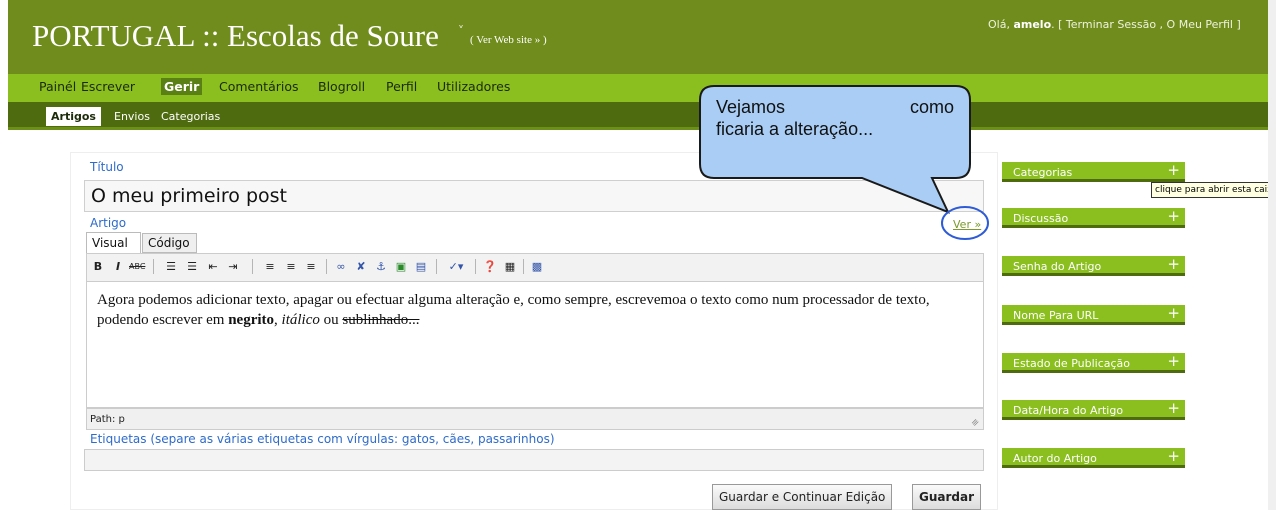  I want to click on sidebar-label: Nome Para URL, so click(1056, 315).